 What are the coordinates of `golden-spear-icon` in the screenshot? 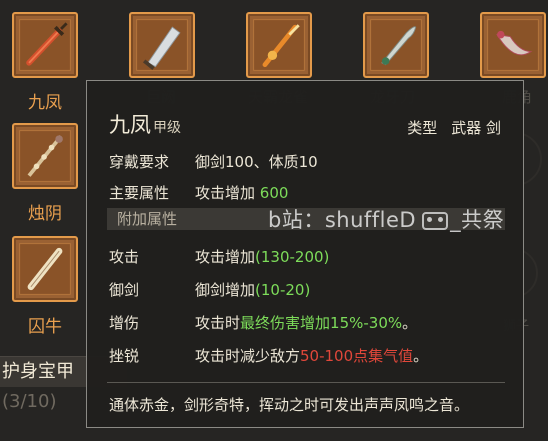 It's located at (279, 45).